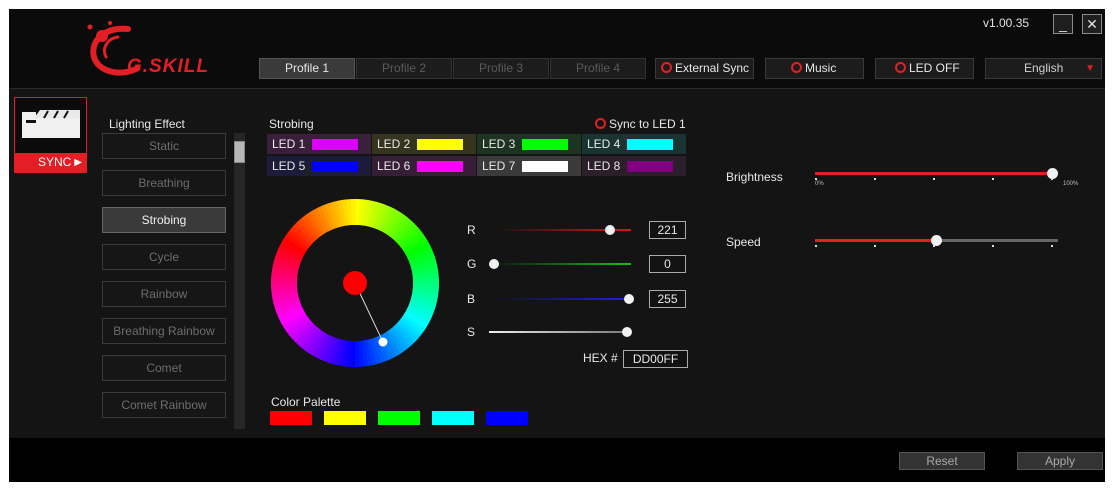 The width and height of the screenshot is (1115, 488). What do you see at coordinates (667, 230) in the screenshot?
I see `r-value-input: 221` at bounding box center [667, 230].